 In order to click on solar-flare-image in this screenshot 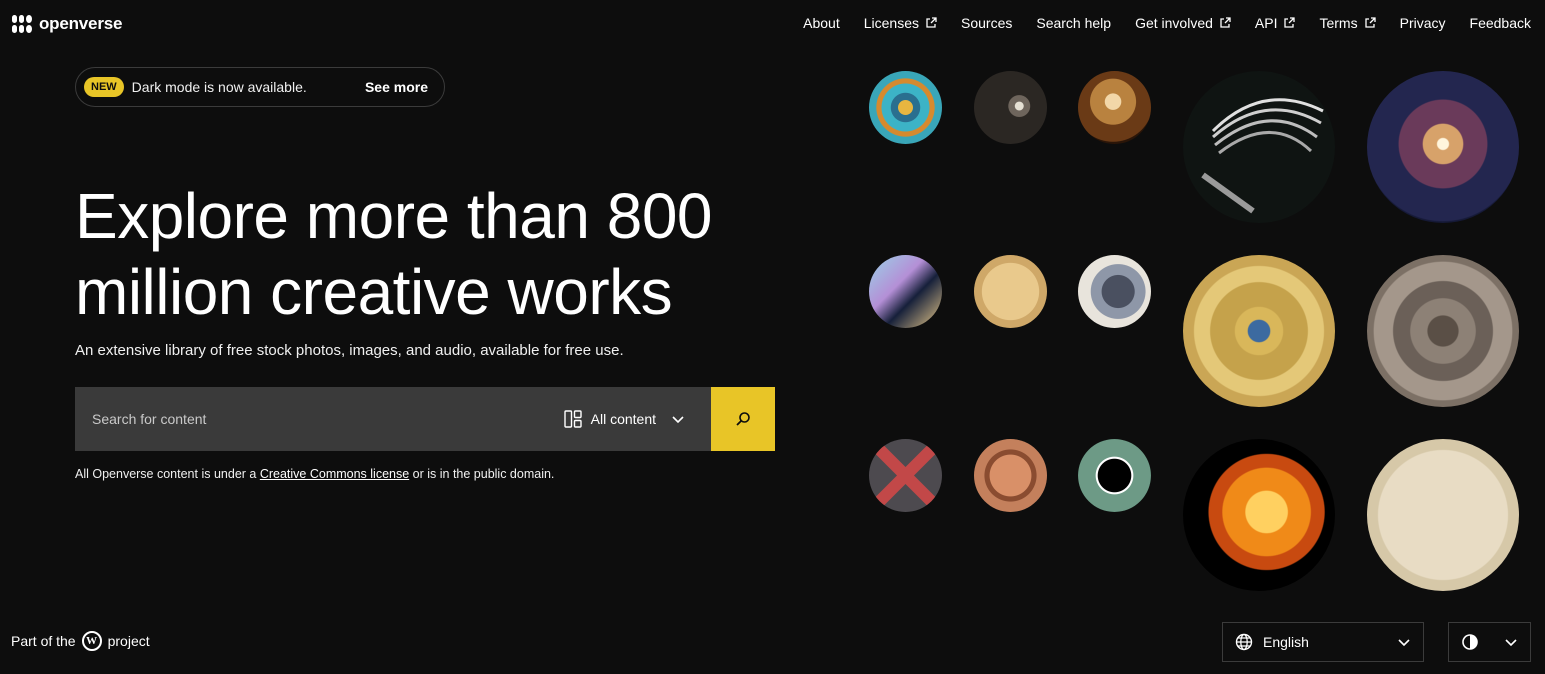, I will do `click(1259, 515)`.